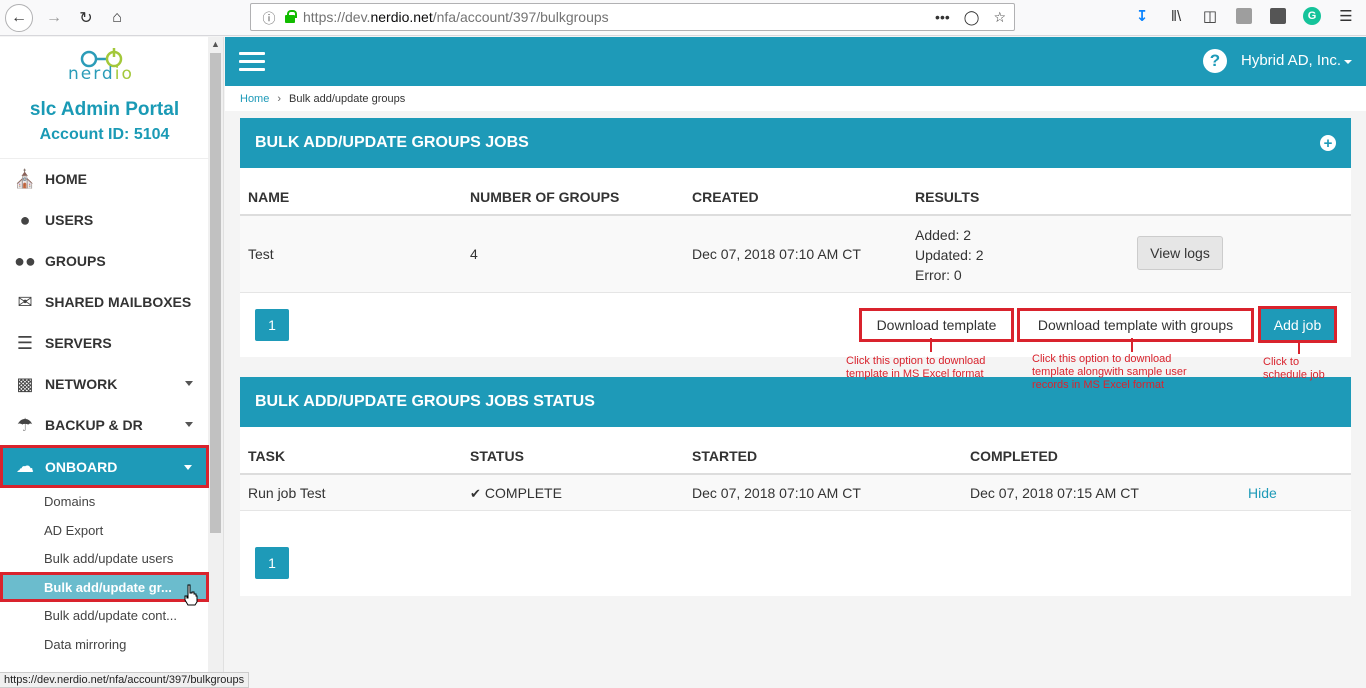 This screenshot has height=688, width=1366. What do you see at coordinates (999, 17) in the screenshot?
I see `bookmark-star-icon: ☆` at bounding box center [999, 17].